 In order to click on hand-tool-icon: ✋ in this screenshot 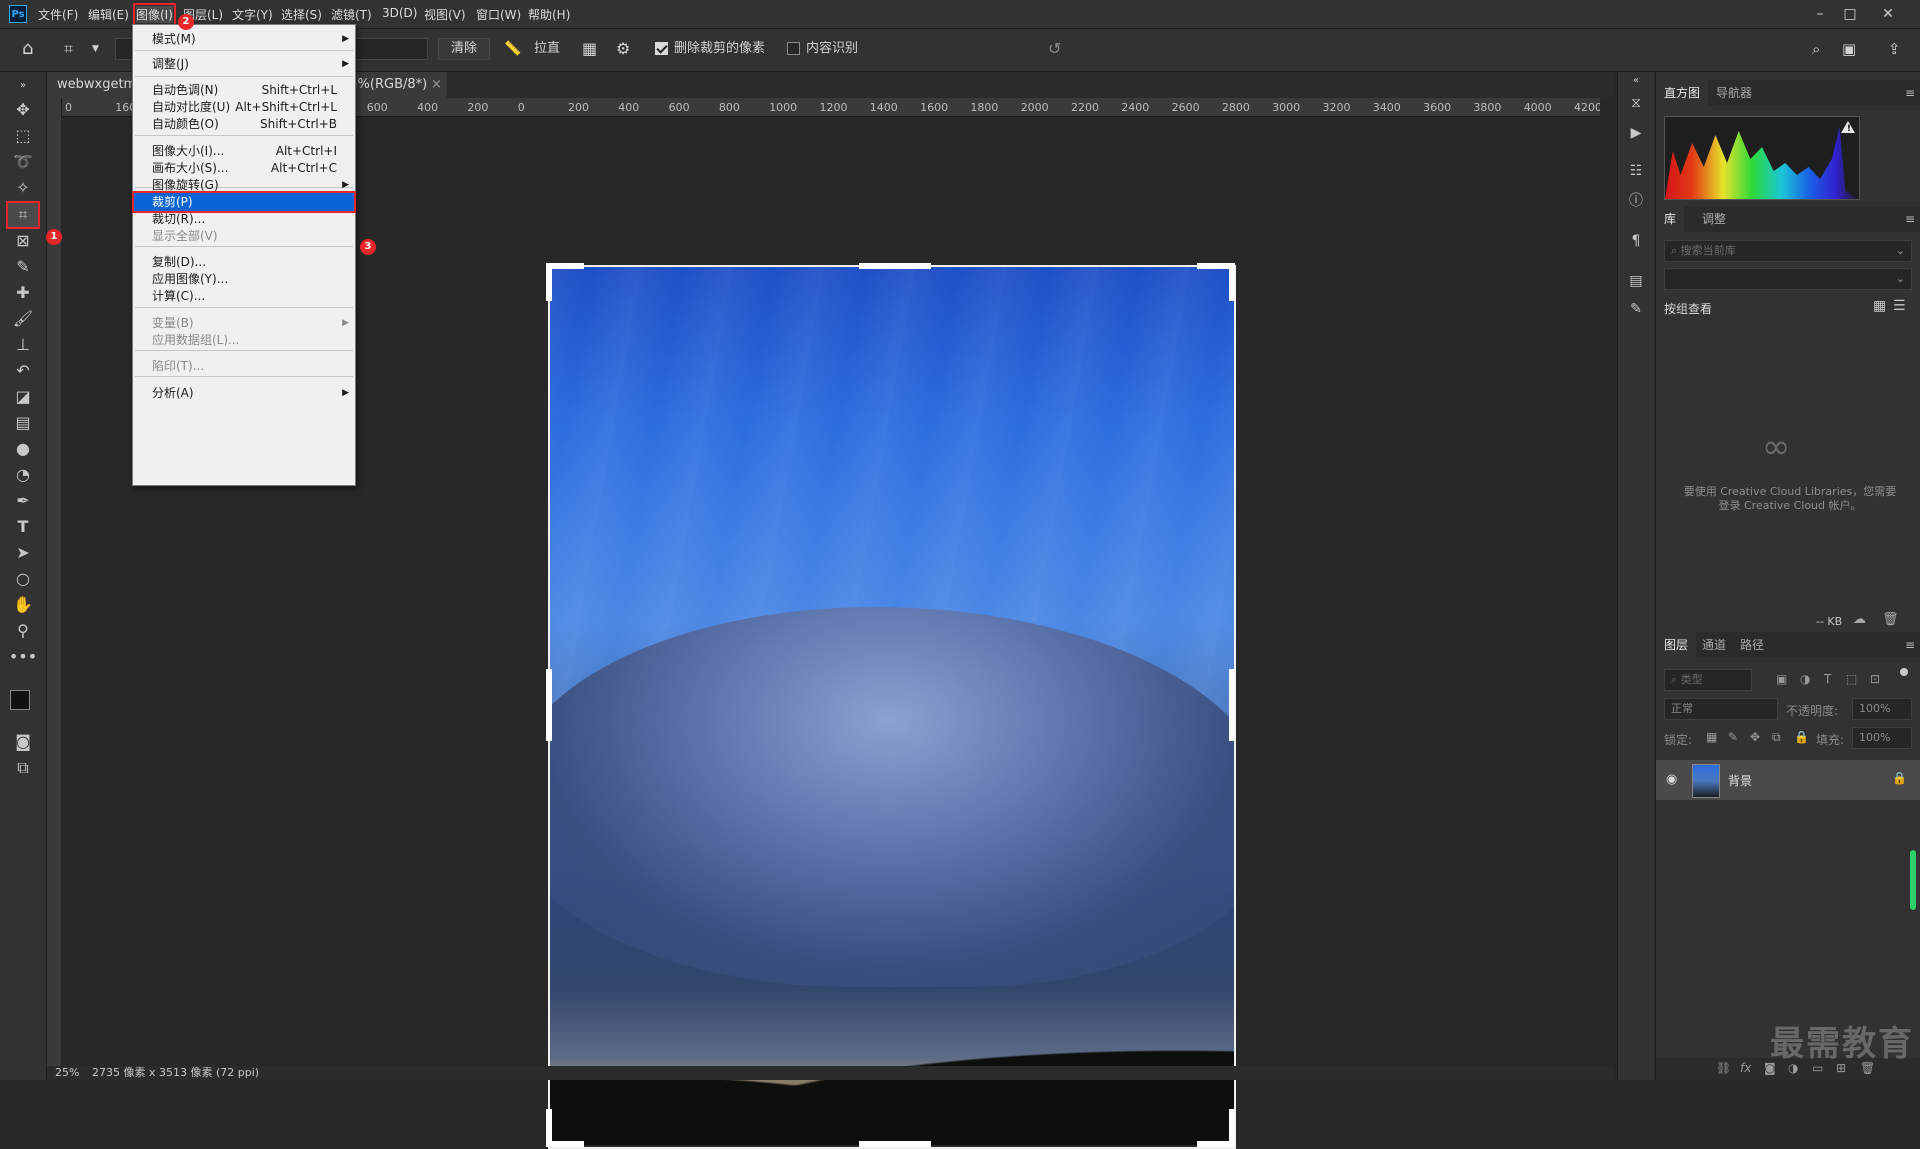, I will do `click(23, 605)`.